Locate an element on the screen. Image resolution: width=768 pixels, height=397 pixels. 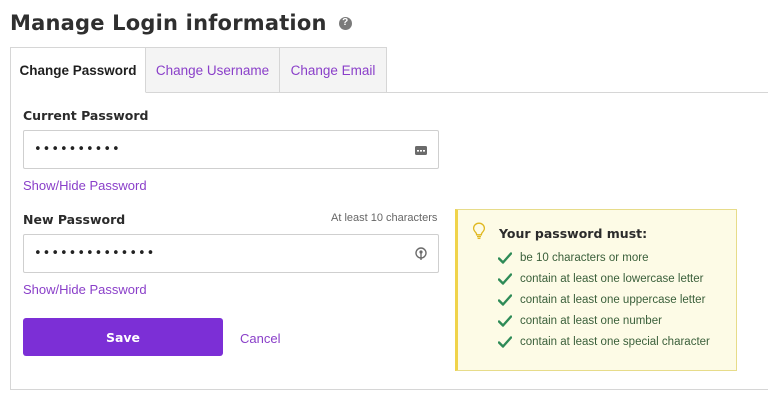
requirement-item: contain at least one special character is located at coordinates (604, 342).